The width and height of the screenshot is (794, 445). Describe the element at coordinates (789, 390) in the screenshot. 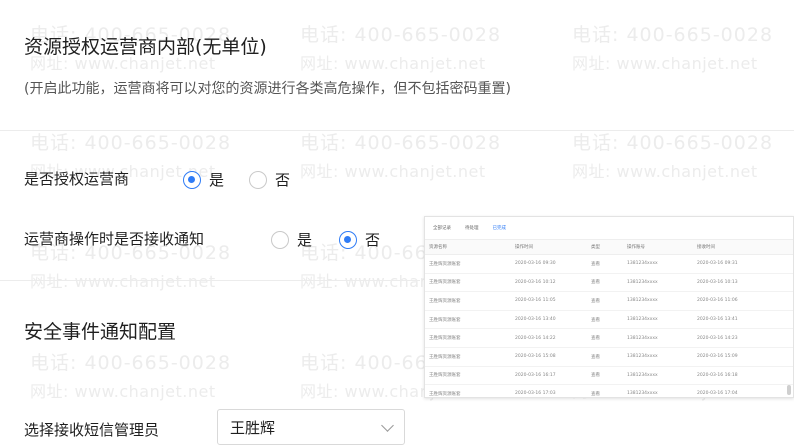

I see `scrollbar` at that location.